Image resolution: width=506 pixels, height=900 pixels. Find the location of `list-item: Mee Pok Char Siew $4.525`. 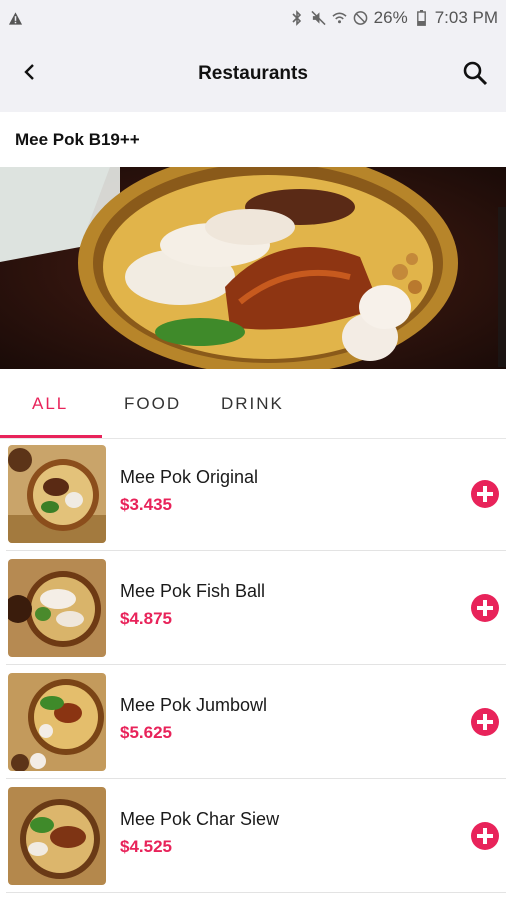

list-item: Mee Pok Char Siew $4.525 is located at coordinates (253, 836).